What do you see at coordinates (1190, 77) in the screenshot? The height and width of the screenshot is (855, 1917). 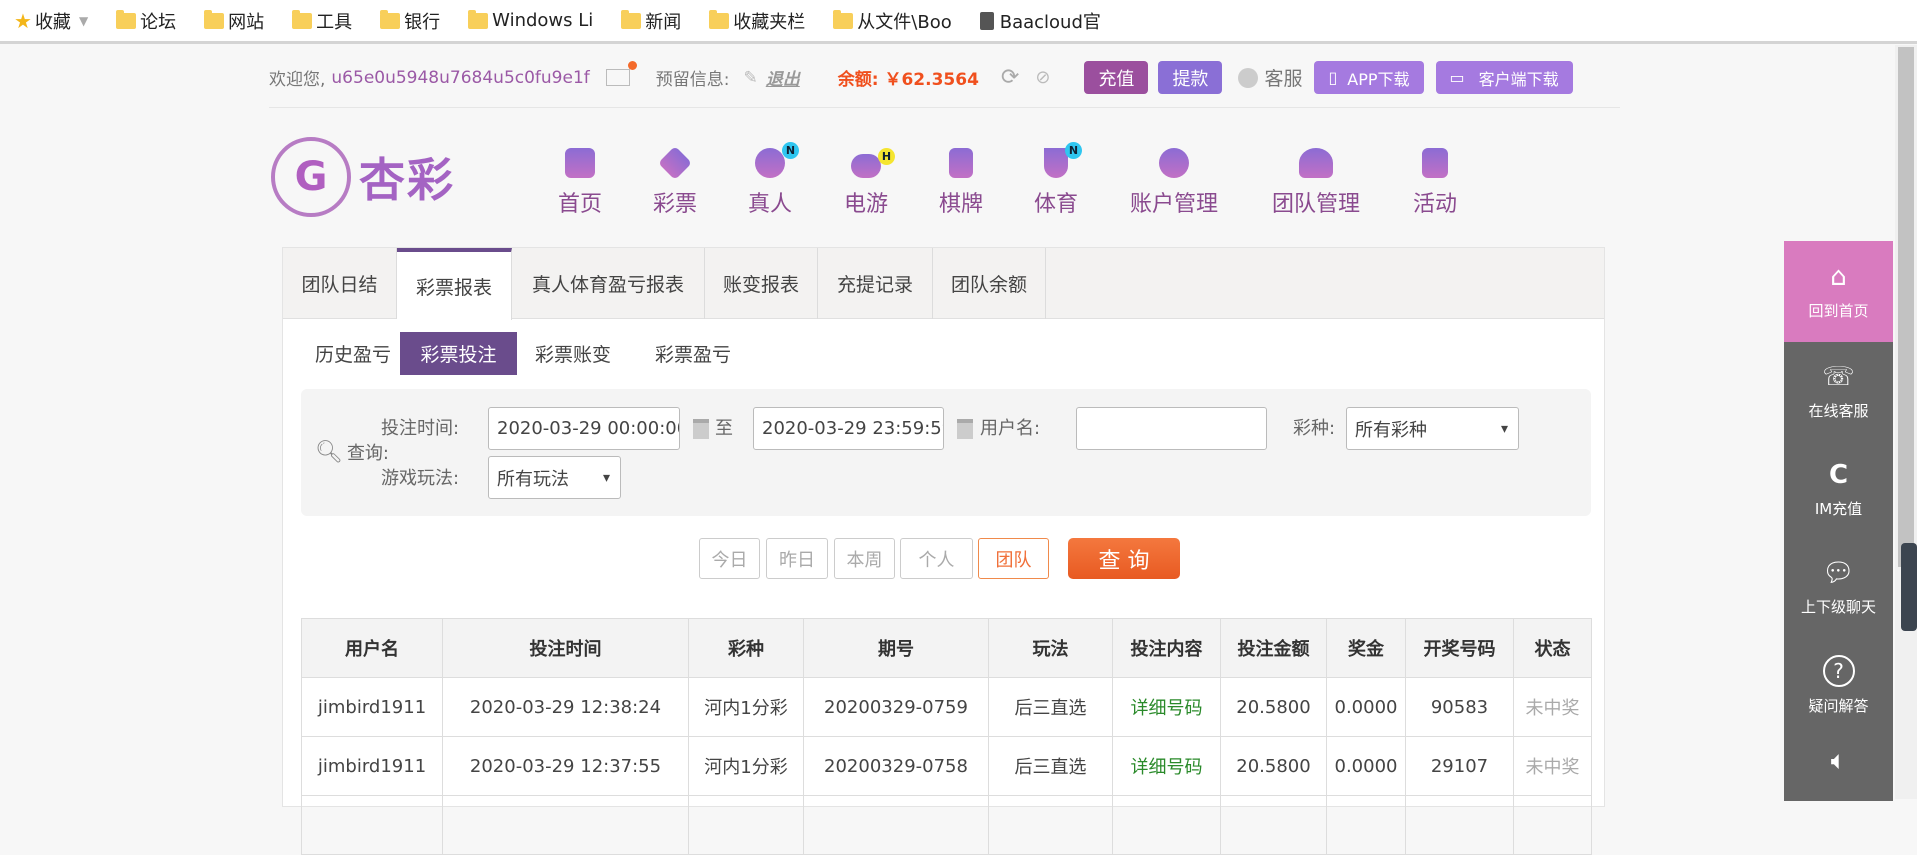 I see `withdraw-button: 提款` at bounding box center [1190, 77].